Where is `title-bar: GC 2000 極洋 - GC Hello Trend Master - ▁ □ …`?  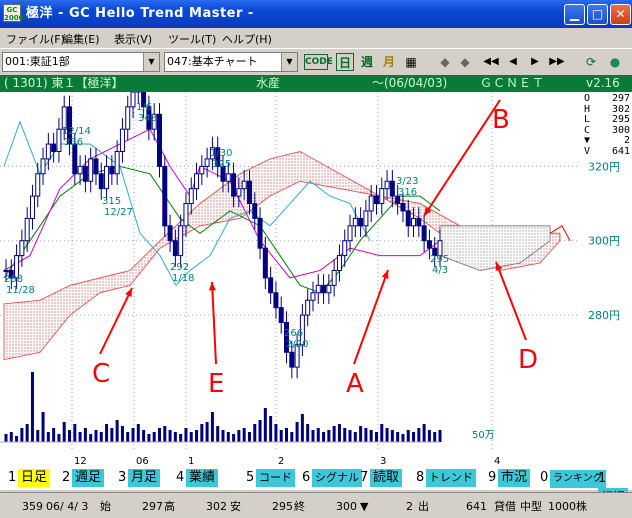 title-bar: GC 2000 極洋 - GC Hello Trend Master - ▁ □ … is located at coordinates (316, 14).